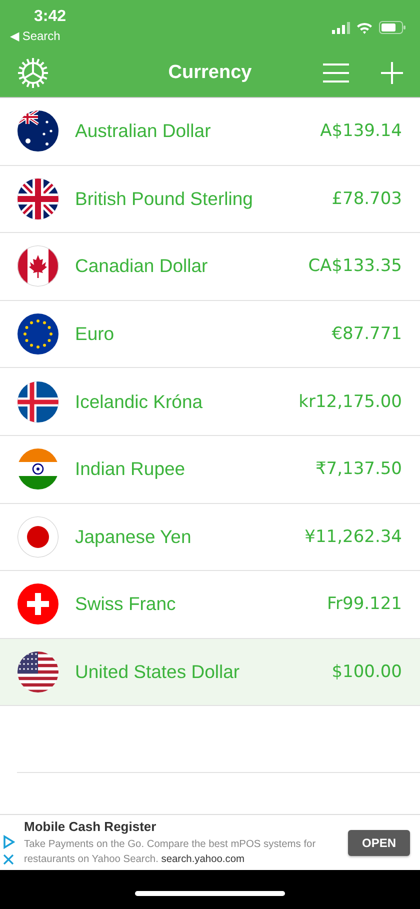 The height and width of the screenshot is (909, 420). I want to click on currency-row: Canadian Dollar CA$133.35, so click(210, 267).